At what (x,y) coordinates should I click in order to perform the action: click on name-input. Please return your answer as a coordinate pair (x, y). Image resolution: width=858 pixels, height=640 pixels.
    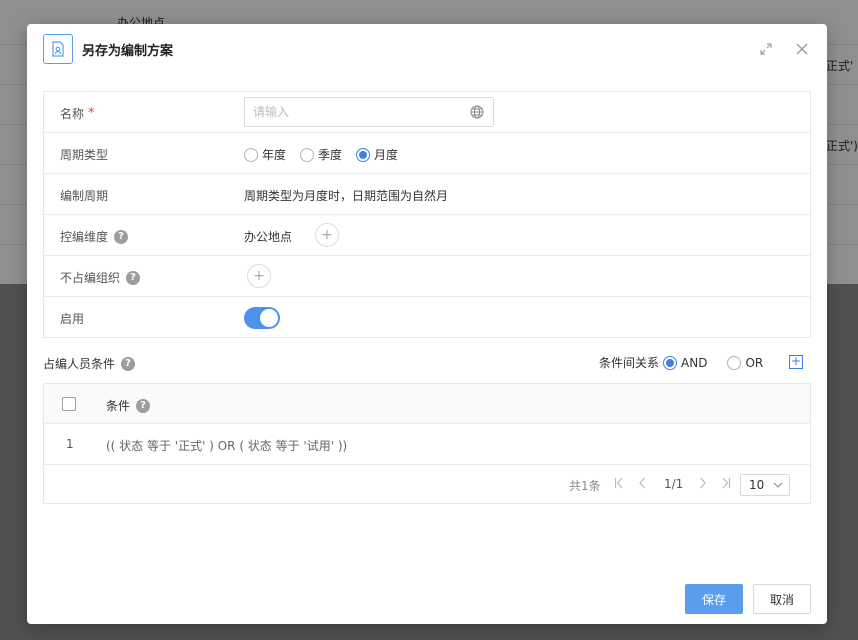
    Looking at the image, I should click on (369, 112).